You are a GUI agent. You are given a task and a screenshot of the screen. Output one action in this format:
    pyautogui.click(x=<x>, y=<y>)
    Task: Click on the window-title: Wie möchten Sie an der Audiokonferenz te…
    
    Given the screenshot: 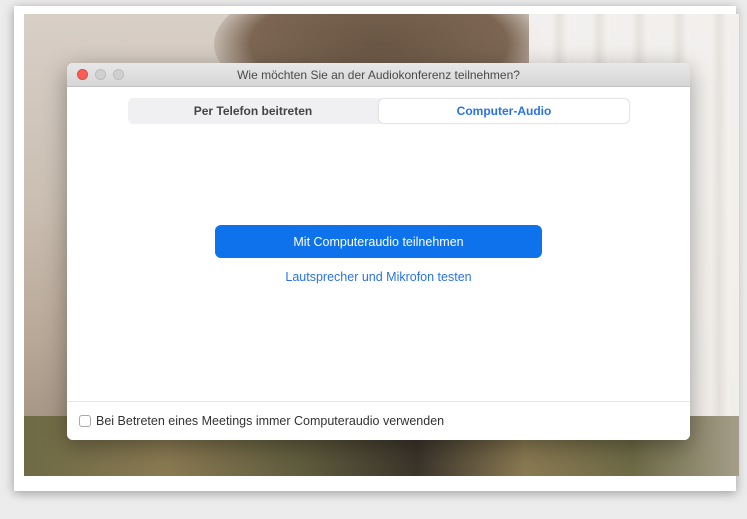 What is the action you would take?
    pyautogui.click(x=378, y=74)
    